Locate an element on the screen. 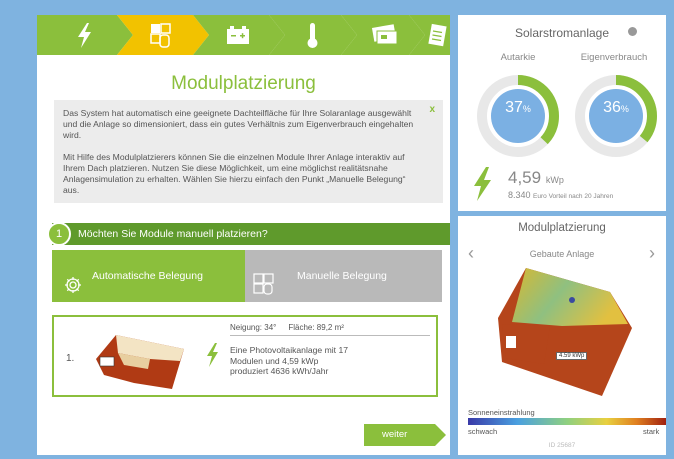  automatic-placement-button: Automatische Belegung is located at coordinates (148, 276).